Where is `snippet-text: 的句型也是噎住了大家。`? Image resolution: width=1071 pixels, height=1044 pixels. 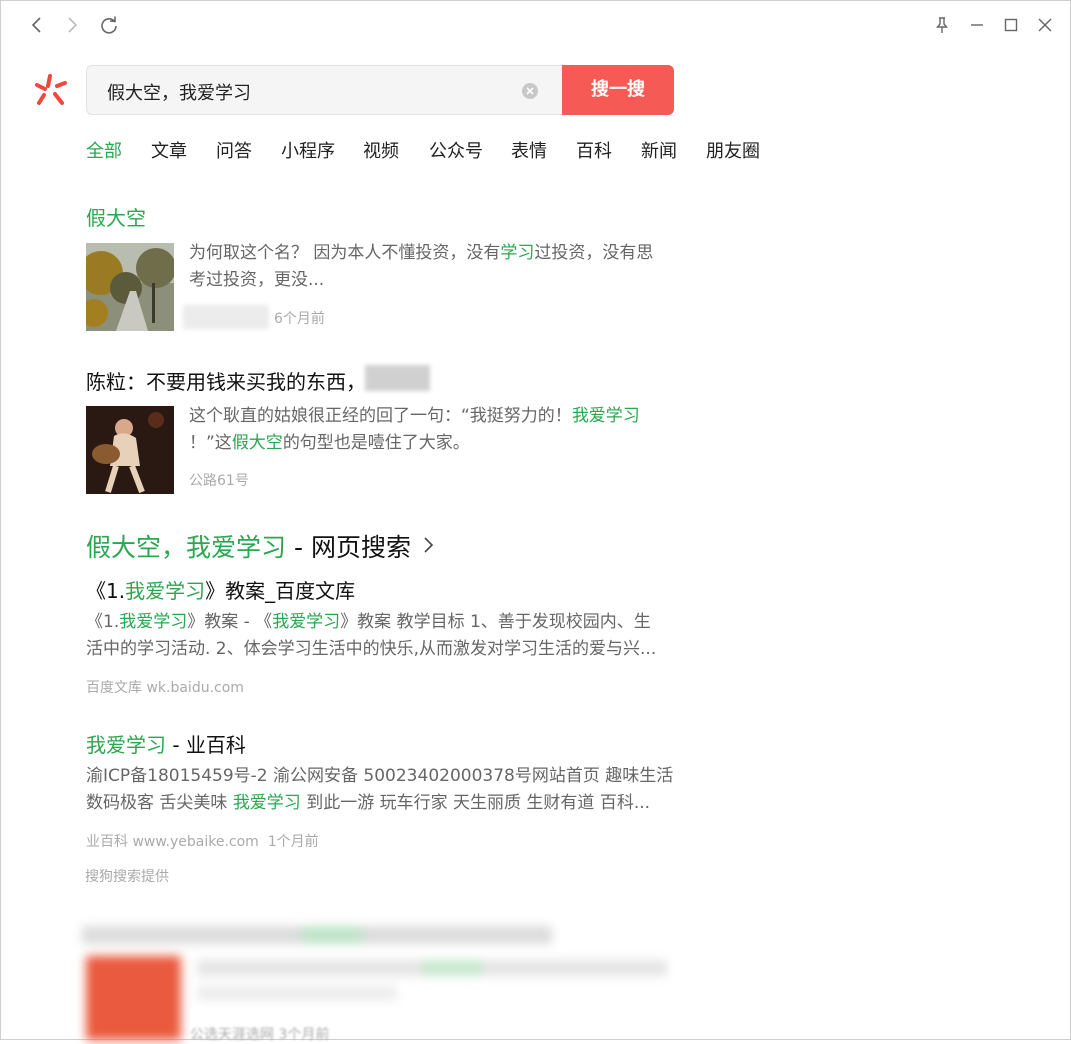 snippet-text: 的句型也是噎住了大家。 is located at coordinates (376, 443).